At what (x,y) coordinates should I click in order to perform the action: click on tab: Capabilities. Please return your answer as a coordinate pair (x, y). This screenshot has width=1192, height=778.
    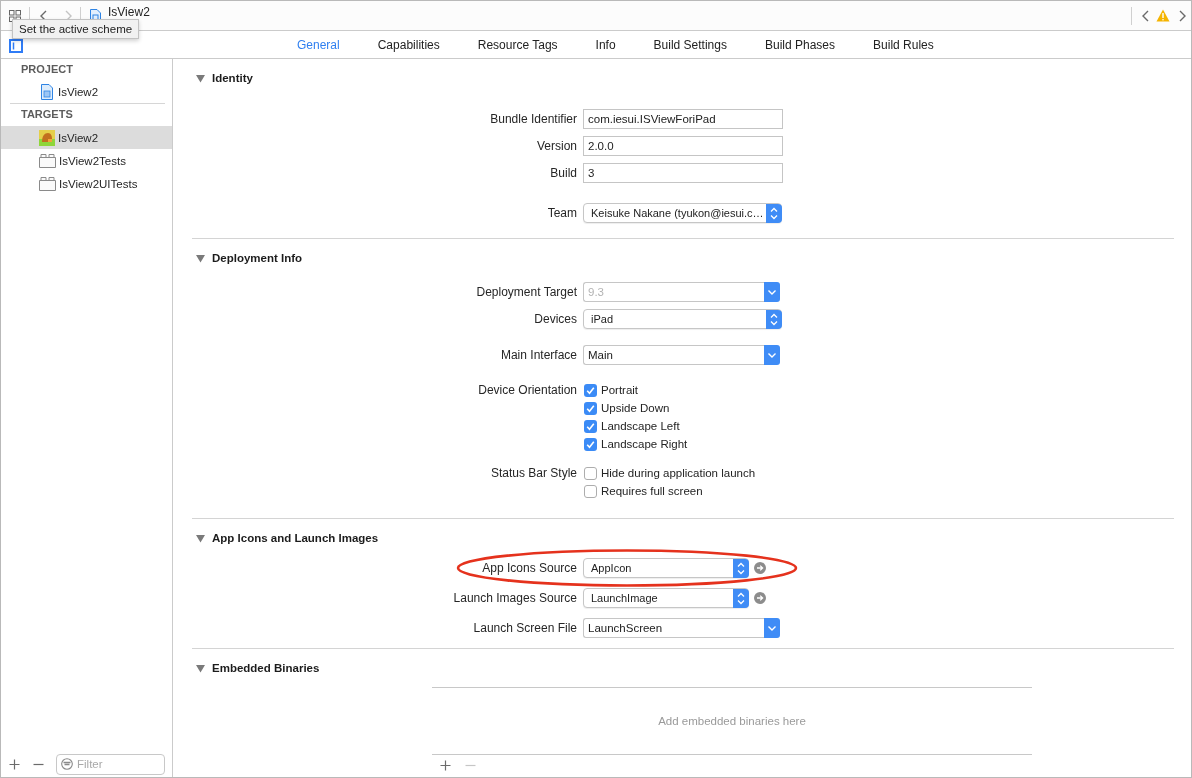
    Looking at the image, I should click on (408, 44).